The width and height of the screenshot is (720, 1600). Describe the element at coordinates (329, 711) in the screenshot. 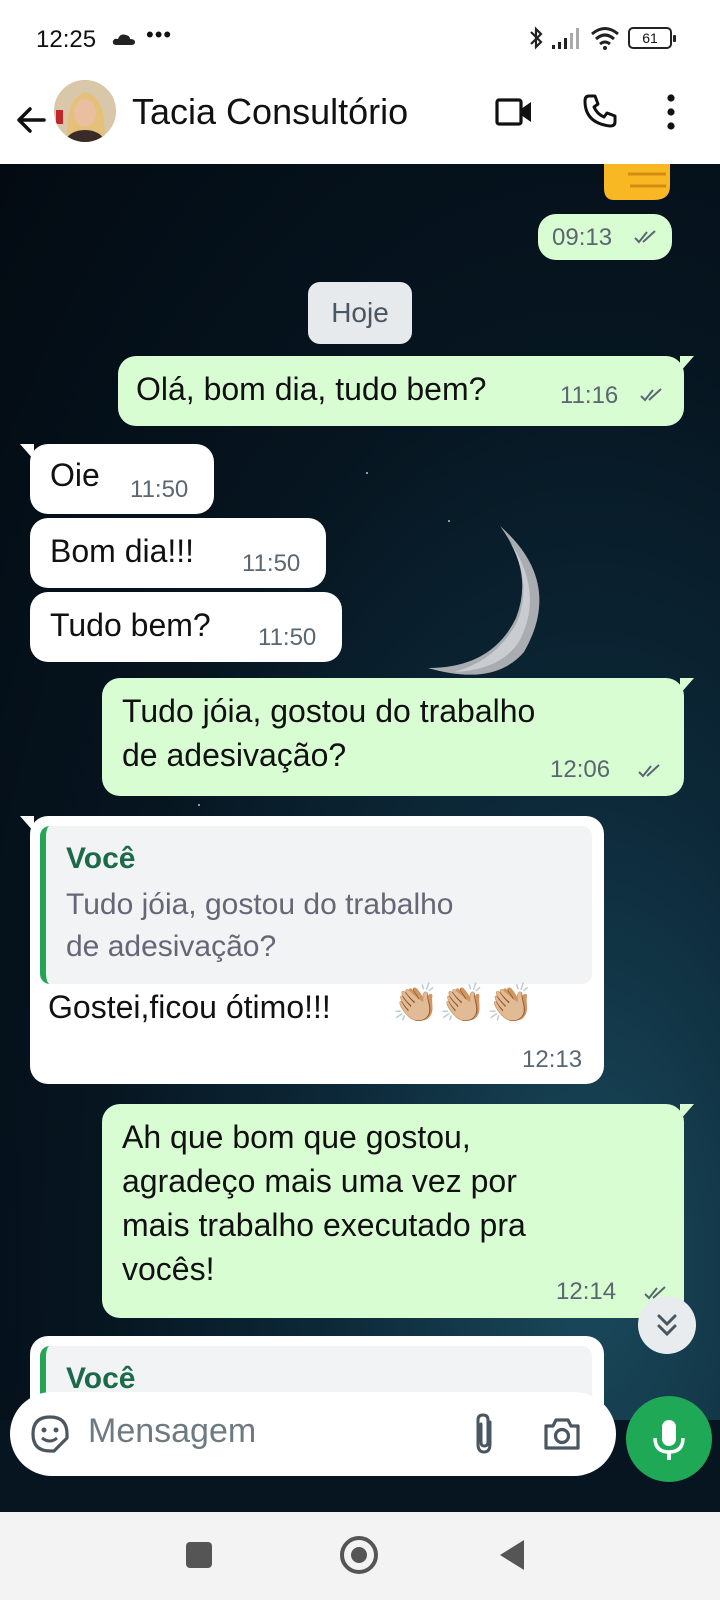

I see `message-text-line: Tudo jóia, gostou do trabalho` at that location.